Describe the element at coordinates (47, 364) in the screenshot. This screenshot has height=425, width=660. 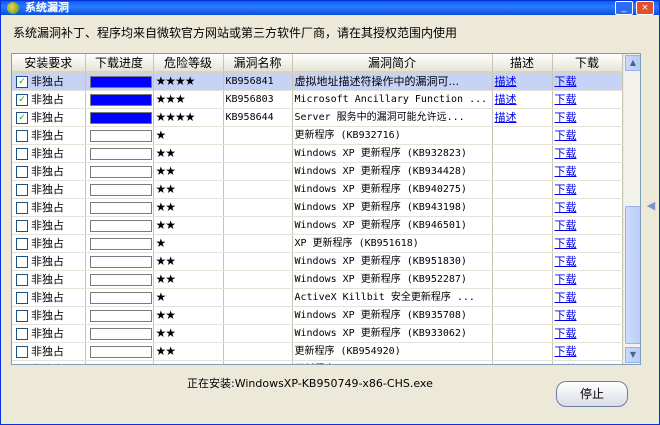
I see `install-requirement-text: 非独占` at that location.